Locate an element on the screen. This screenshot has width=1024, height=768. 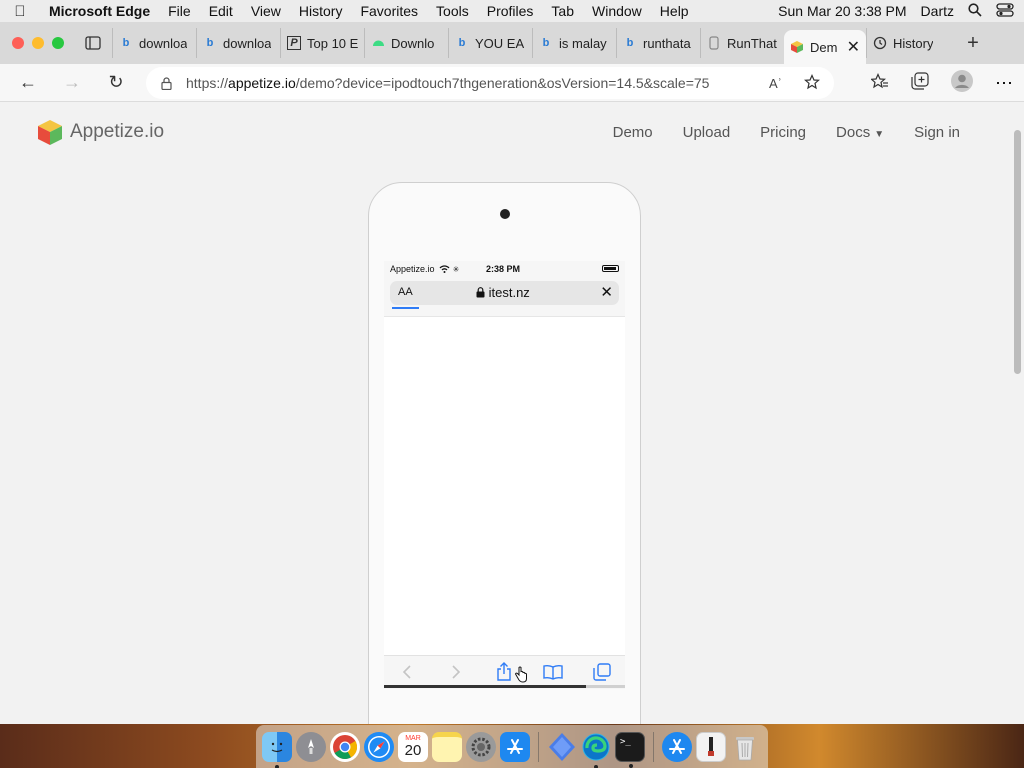
site-logo: Appetize.io is located at coordinates (100, 132).